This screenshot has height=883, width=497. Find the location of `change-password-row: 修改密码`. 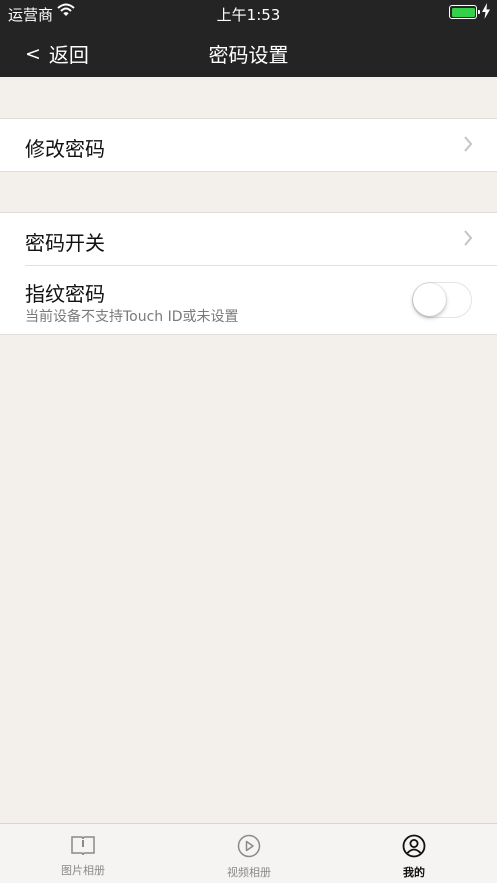

change-password-row: 修改密码 is located at coordinates (248, 145).